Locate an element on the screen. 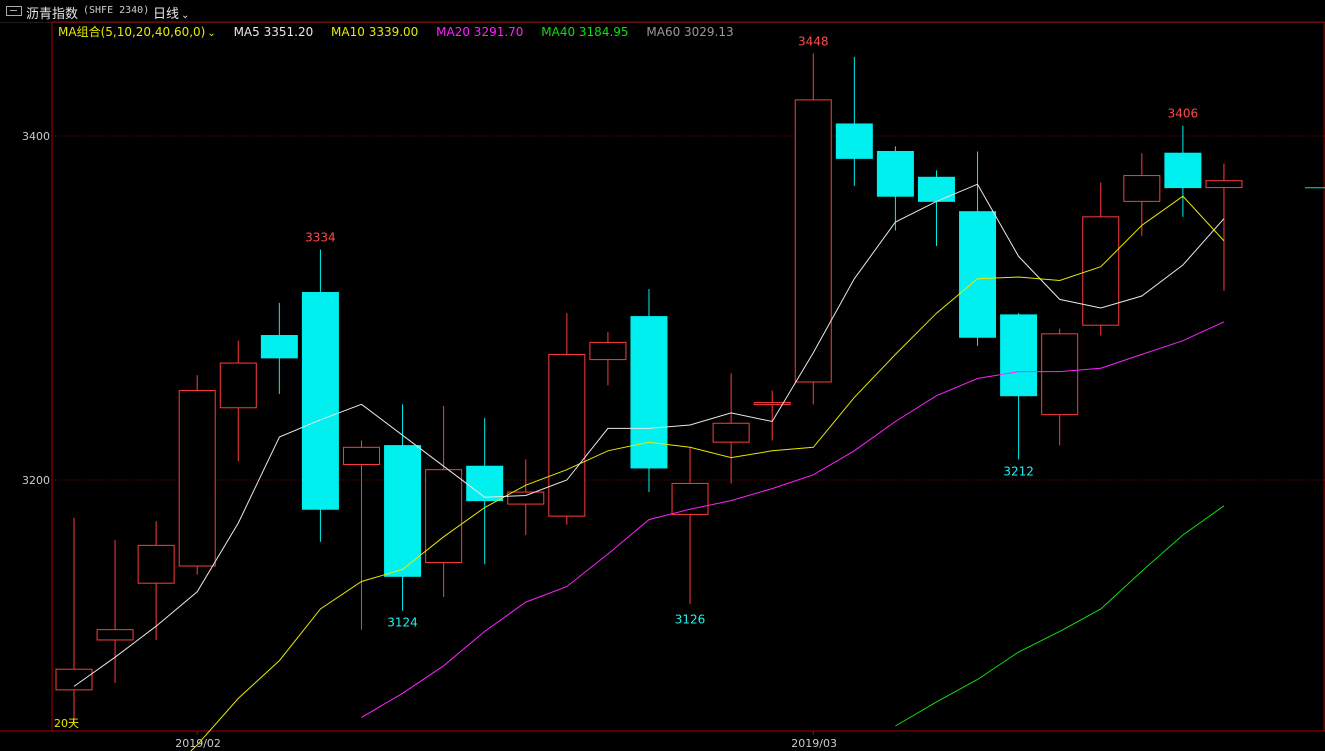 Image resolution: width=1325 pixels, height=751 pixels. days-counter-label: 20天 is located at coordinates (66, 723).